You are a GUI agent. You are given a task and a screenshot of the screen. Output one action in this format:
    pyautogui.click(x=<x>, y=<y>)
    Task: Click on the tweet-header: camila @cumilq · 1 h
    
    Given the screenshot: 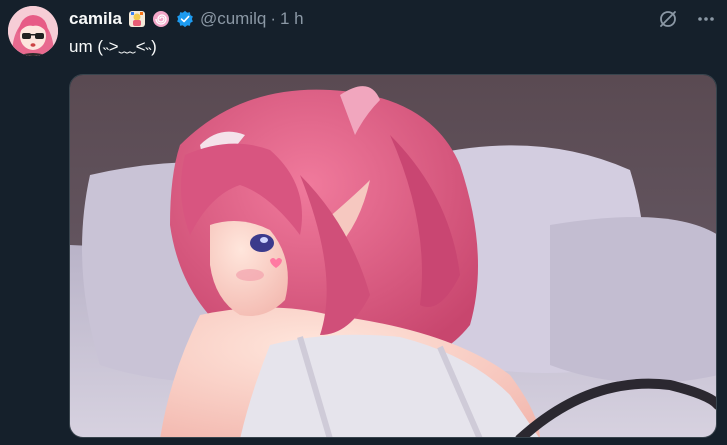 What is the action you would take?
    pyautogui.click(x=186, y=19)
    